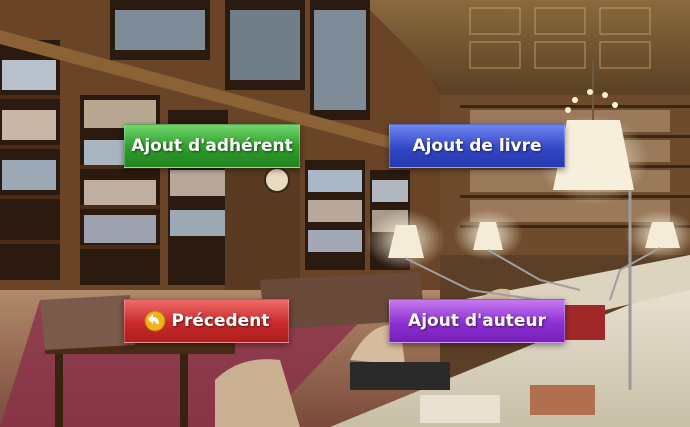 Image resolution: width=690 pixels, height=427 pixels. I want to click on previous-button: Précedent, so click(206, 321).